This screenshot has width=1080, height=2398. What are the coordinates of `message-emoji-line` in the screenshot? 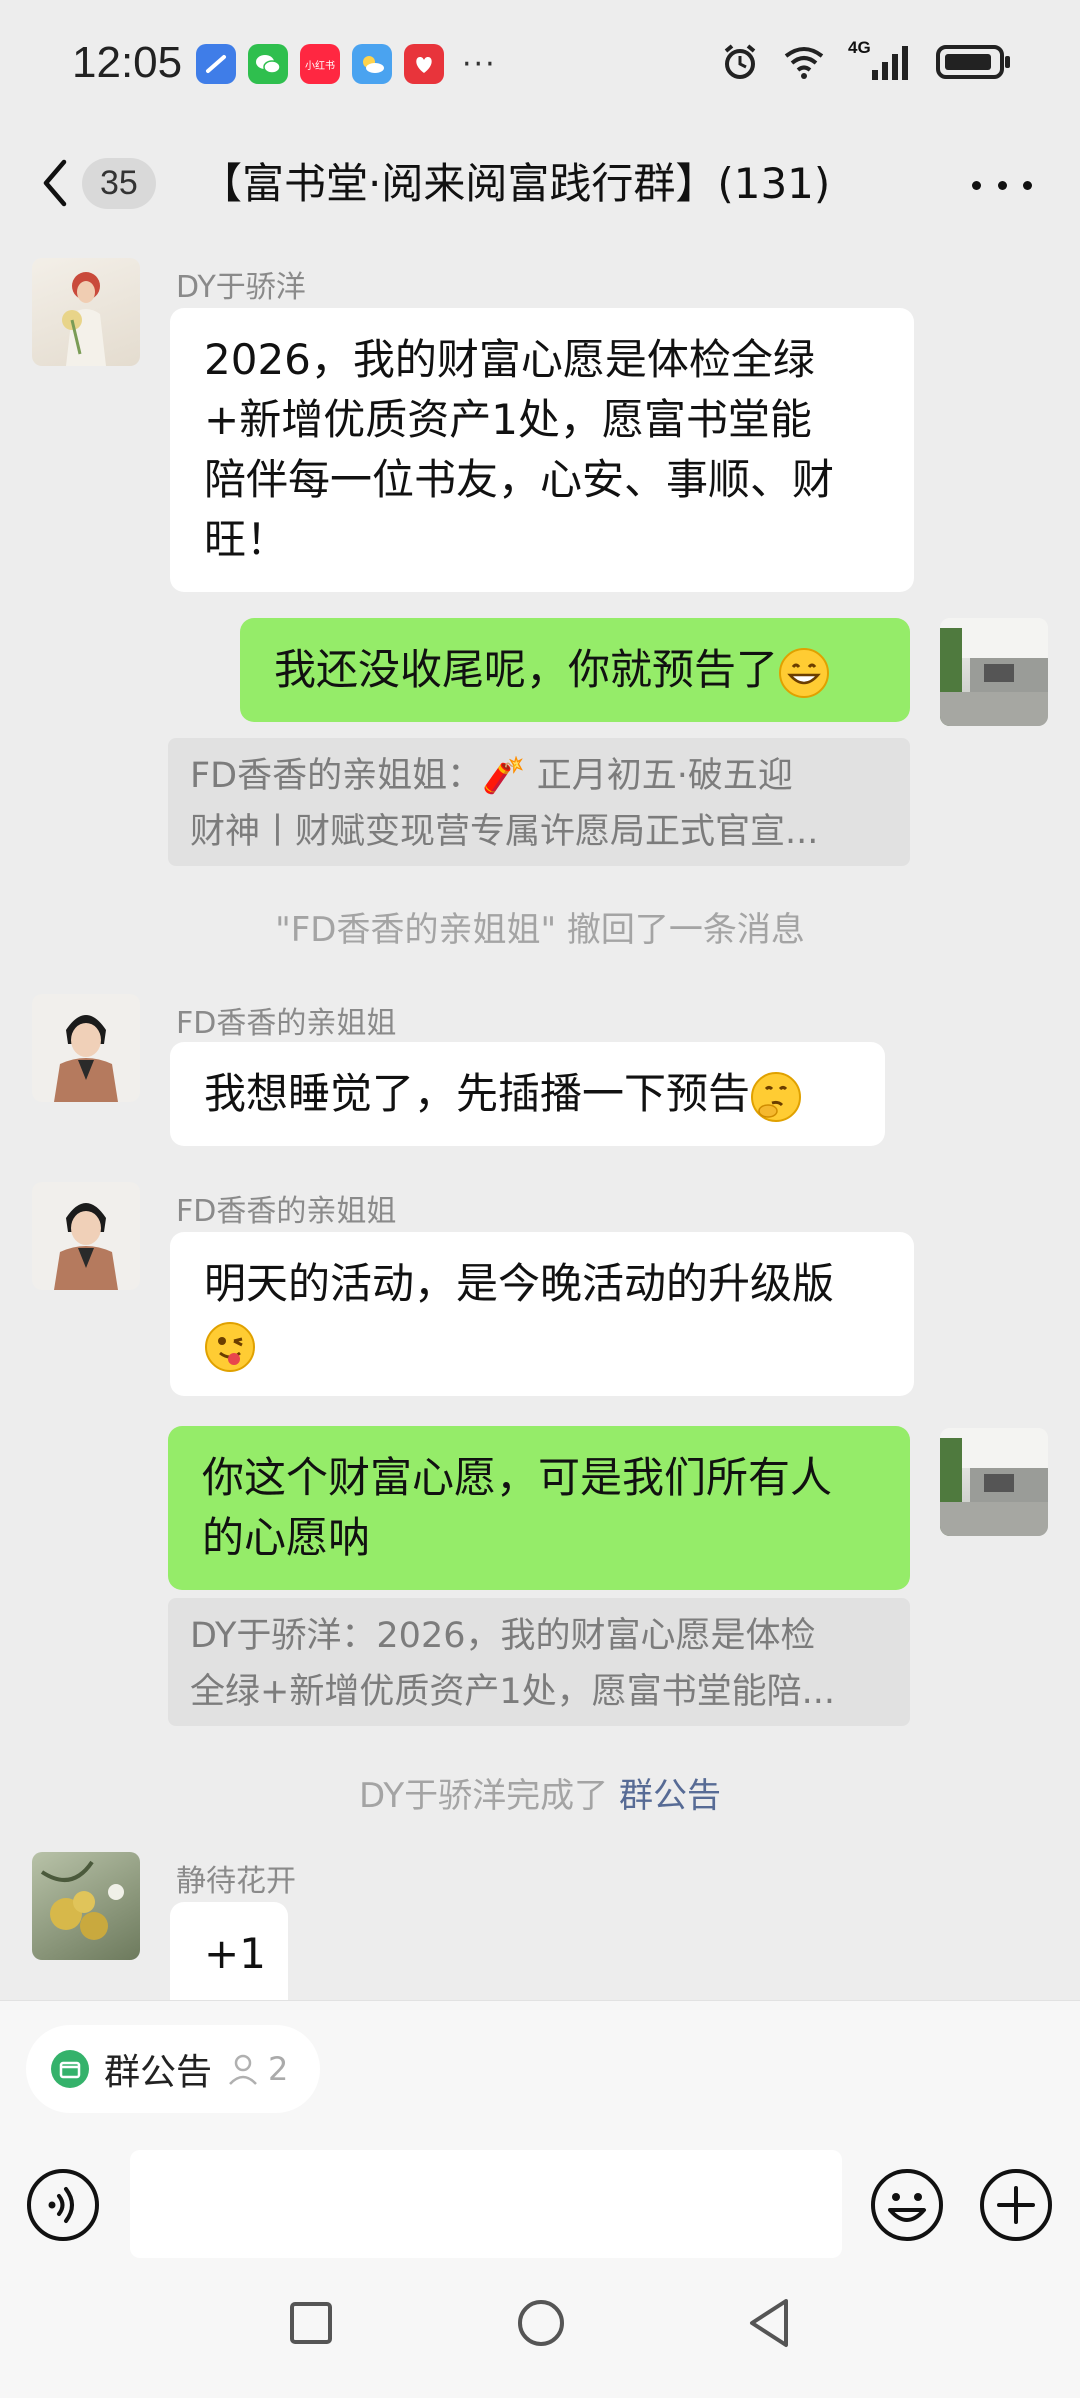 It's located at (542, 1344).